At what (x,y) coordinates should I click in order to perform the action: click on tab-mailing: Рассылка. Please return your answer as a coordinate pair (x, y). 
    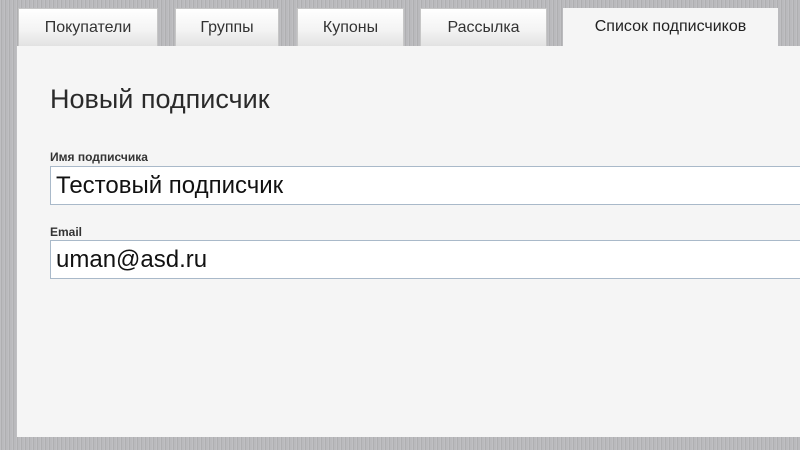
    Looking at the image, I should click on (483, 27).